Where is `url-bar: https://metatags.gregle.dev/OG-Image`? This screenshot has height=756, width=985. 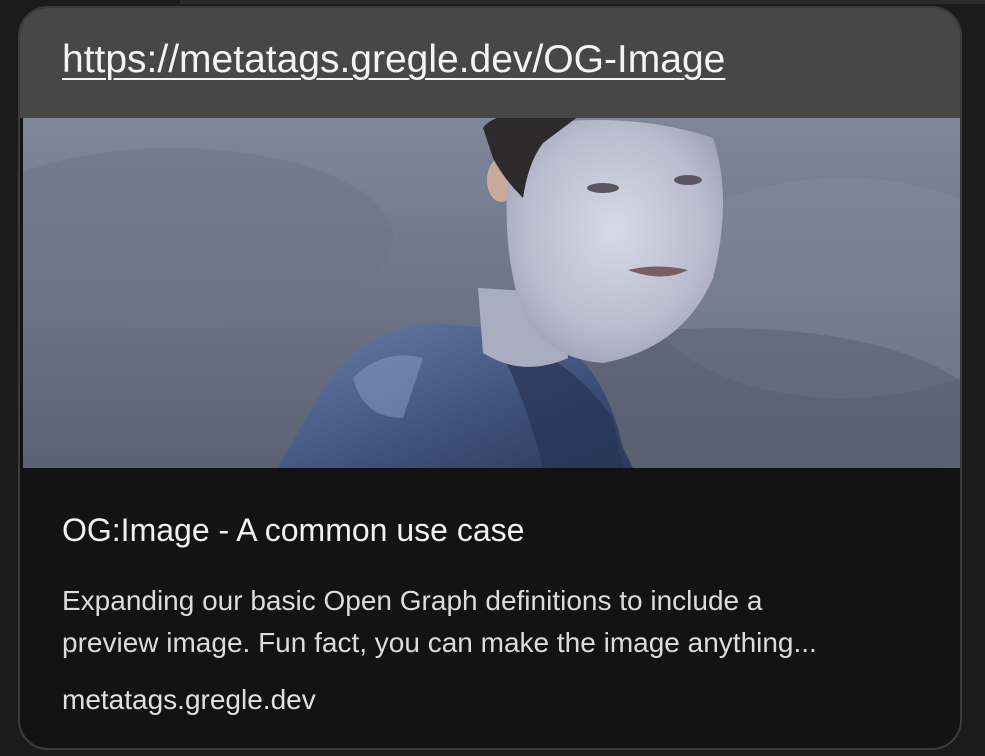 url-bar: https://metatags.gregle.dev/OG-Image is located at coordinates (490, 63).